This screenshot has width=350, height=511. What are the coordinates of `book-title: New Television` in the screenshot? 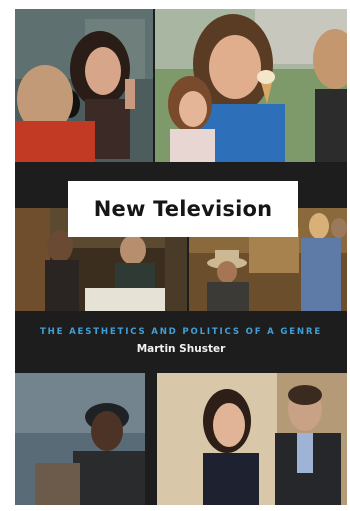 It's located at (183, 209).